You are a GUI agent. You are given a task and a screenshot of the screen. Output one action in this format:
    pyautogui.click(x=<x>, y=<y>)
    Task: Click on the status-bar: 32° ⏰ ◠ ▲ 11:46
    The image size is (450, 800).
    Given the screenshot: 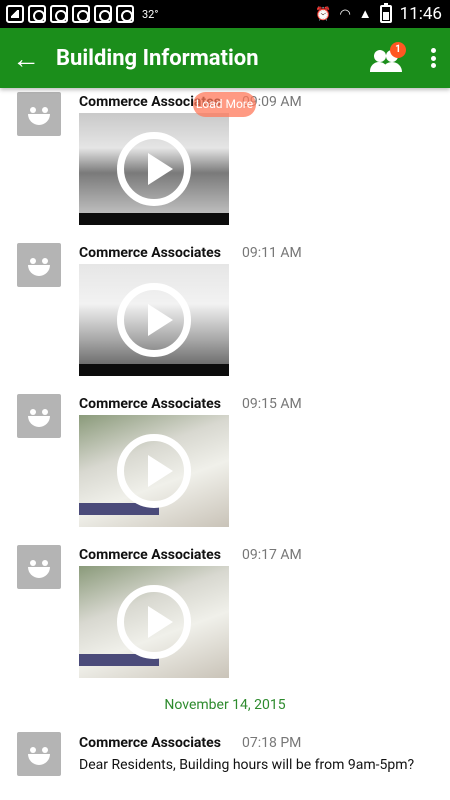 What is the action you would take?
    pyautogui.click(x=225, y=14)
    